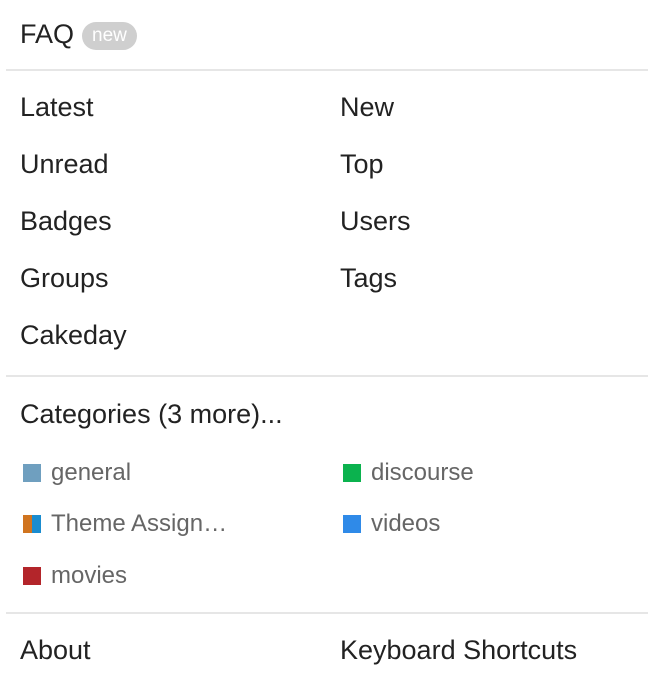 The height and width of the screenshot is (682, 654). I want to click on about-link: About, so click(180, 652).